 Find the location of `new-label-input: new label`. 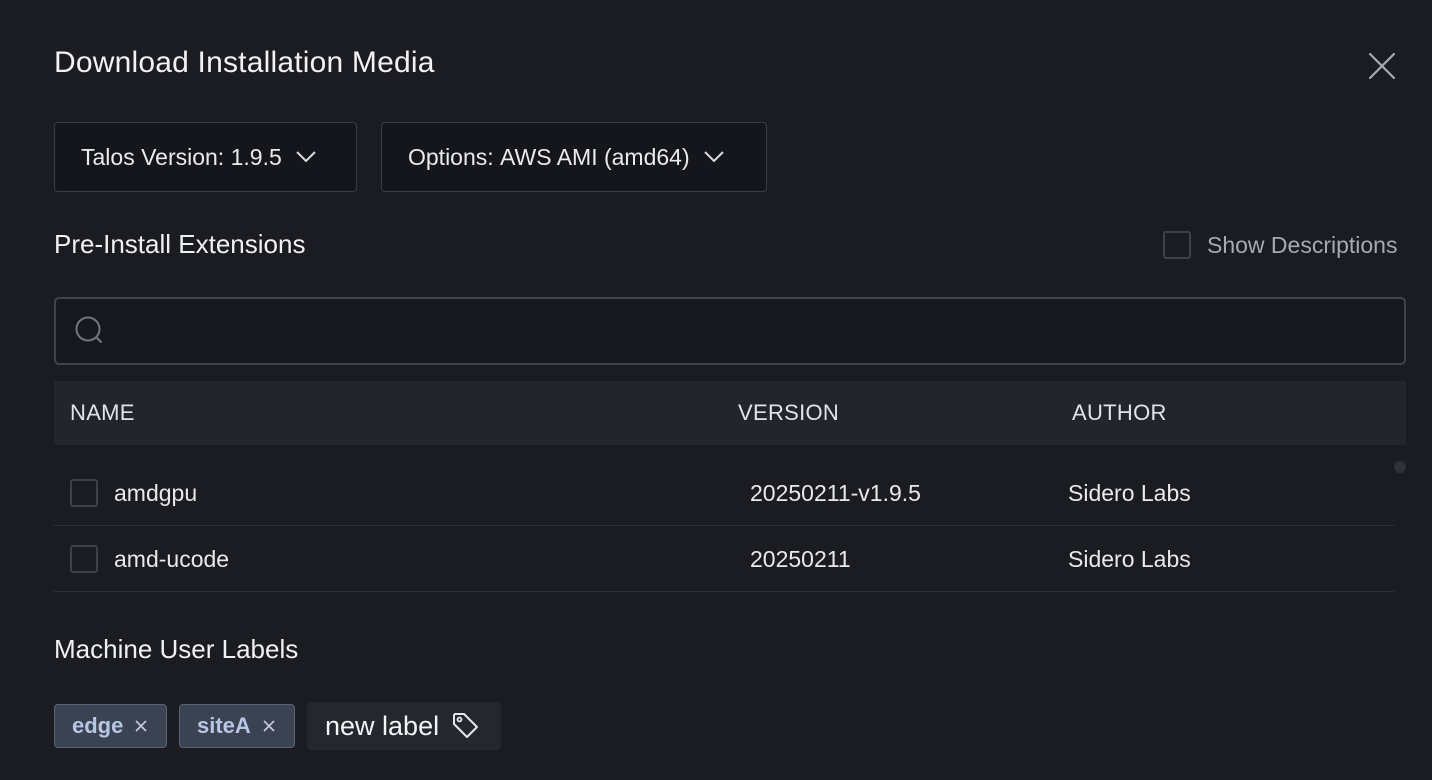

new-label-input: new label is located at coordinates (404, 726).